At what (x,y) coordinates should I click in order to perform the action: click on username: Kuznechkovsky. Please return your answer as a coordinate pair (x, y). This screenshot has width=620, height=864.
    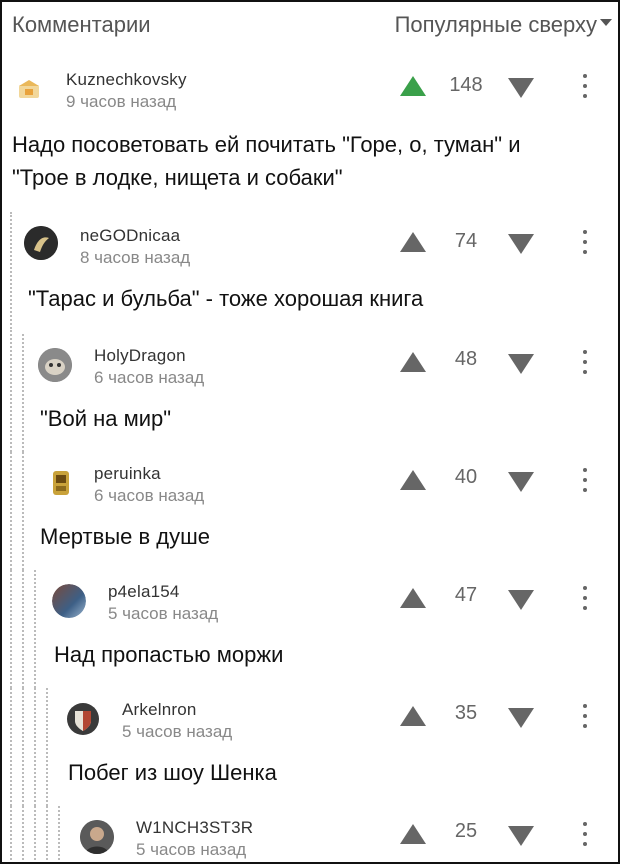
    Looking at the image, I should click on (126, 80).